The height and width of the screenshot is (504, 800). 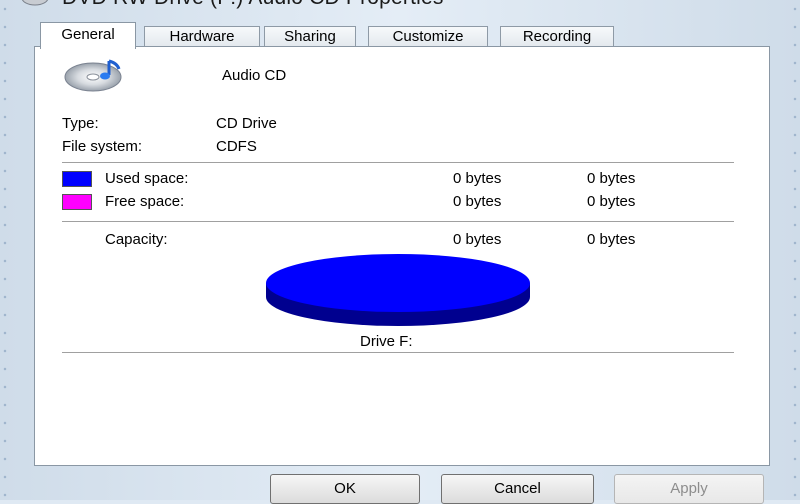 I want to click on type-value: CD Drive, so click(x=246, y=123).